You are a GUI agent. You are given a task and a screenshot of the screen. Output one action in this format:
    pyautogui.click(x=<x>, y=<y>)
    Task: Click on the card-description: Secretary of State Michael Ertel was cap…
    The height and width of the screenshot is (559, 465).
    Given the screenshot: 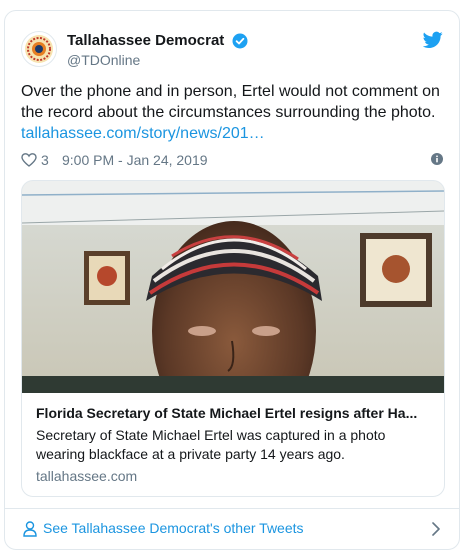 What is the action you would take?
    pyautogui.click(x=211, y=444)
    